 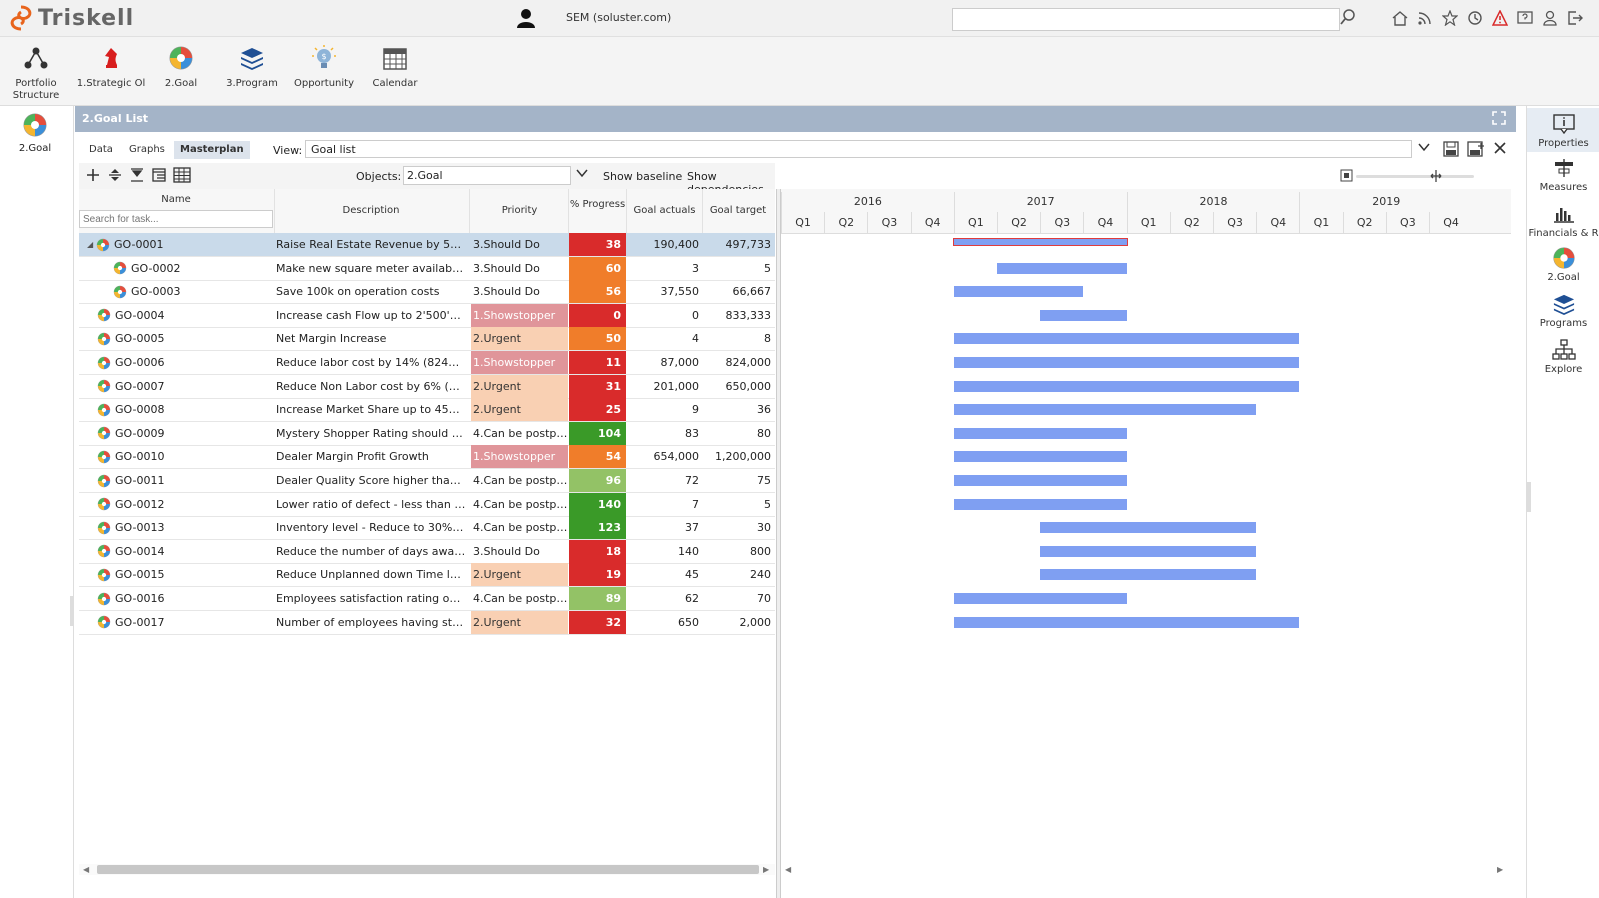 What do you see at coordinates (139, 433) in the screenshot?
I see `goal-id: GO-0009` at bounding box center [139, 433].